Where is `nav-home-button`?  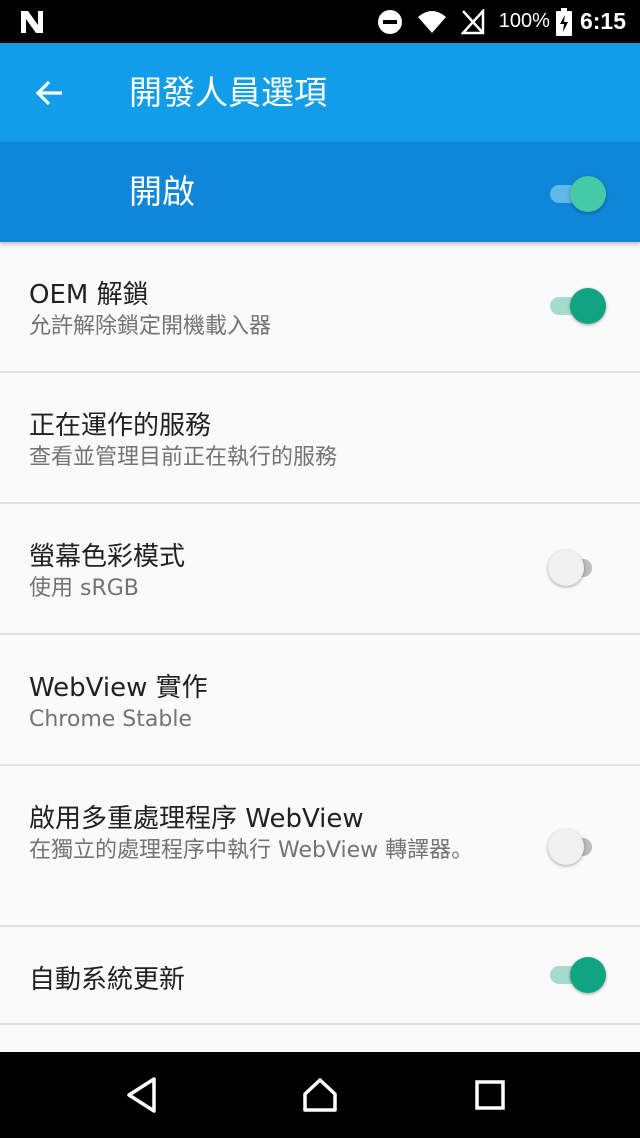
nav-home-button is located at coordinates (320, 1095).